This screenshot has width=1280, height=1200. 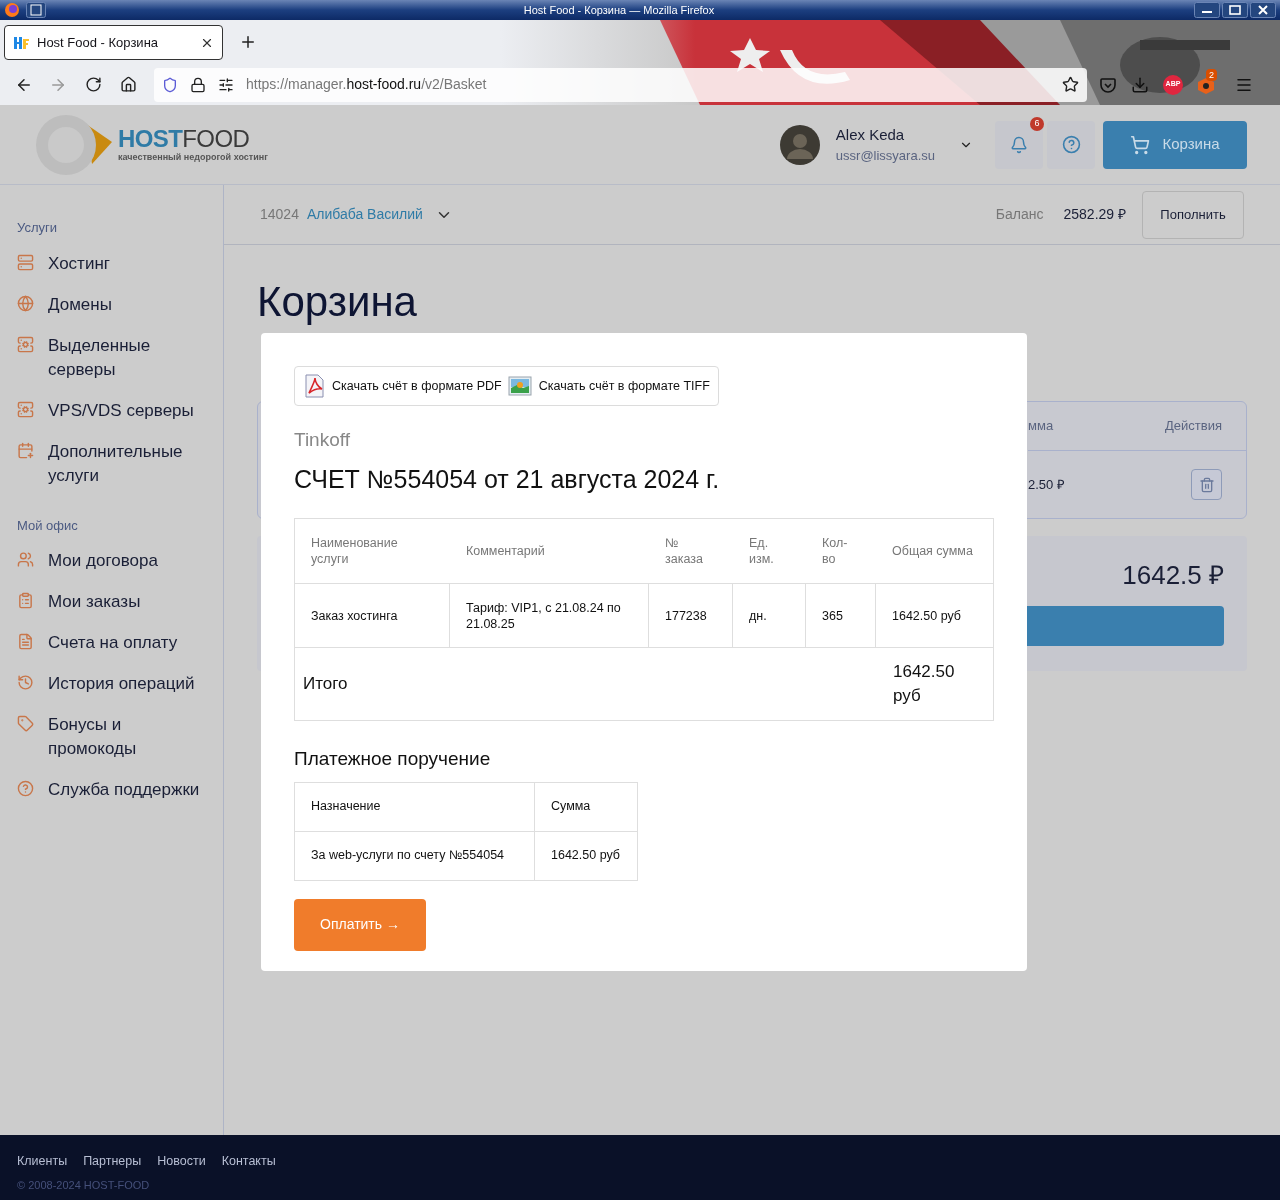 What do you see at coordinates (129, 263) in the screenshot?
I see `sidebar-item: Хостинг` at bounding box center [129, 263].